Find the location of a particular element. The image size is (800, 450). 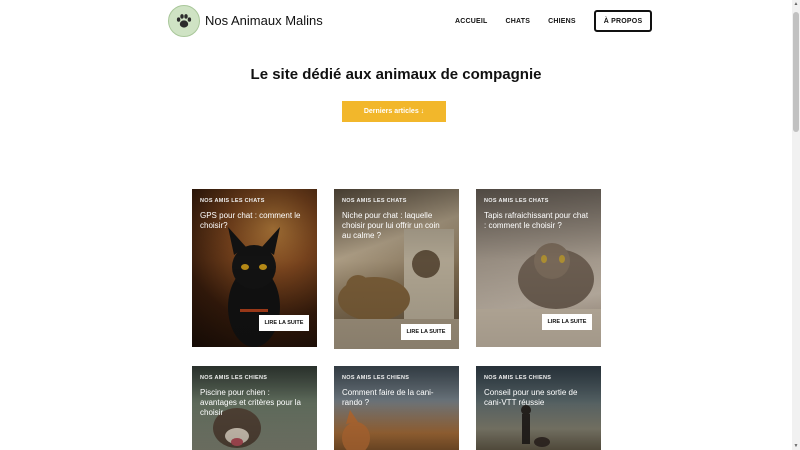

hero-title: Le site dédié aux animaux de compagnie is located at coordinates (396, 74).